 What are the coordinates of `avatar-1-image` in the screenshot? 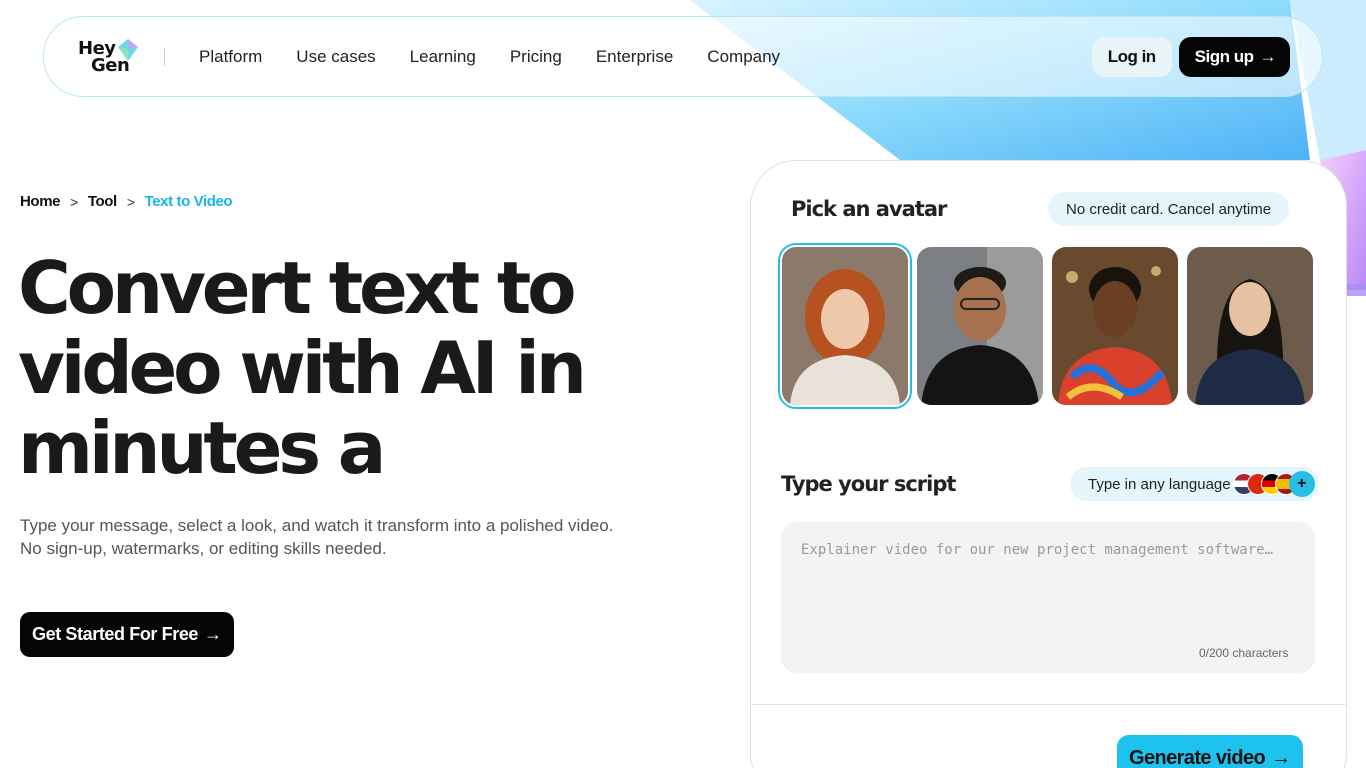 It's located at (845, 326).